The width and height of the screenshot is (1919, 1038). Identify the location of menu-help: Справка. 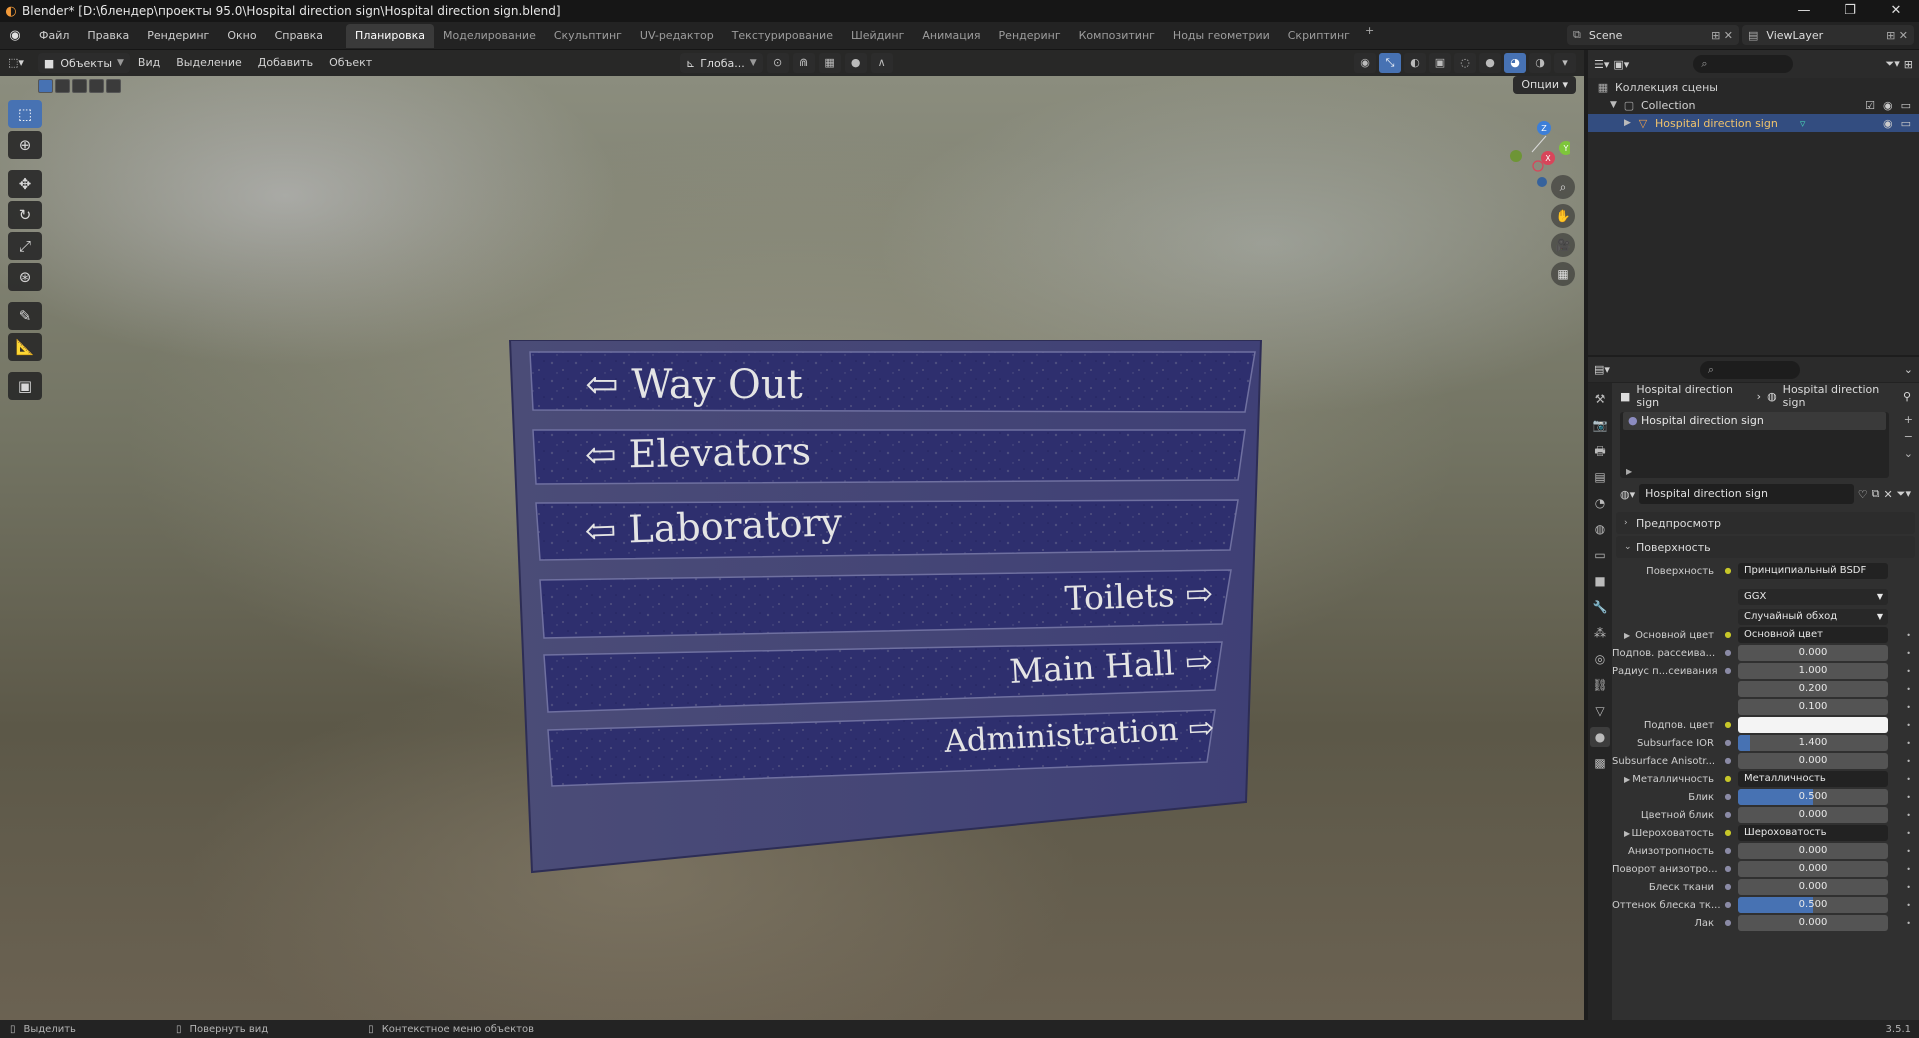
(299, 36).